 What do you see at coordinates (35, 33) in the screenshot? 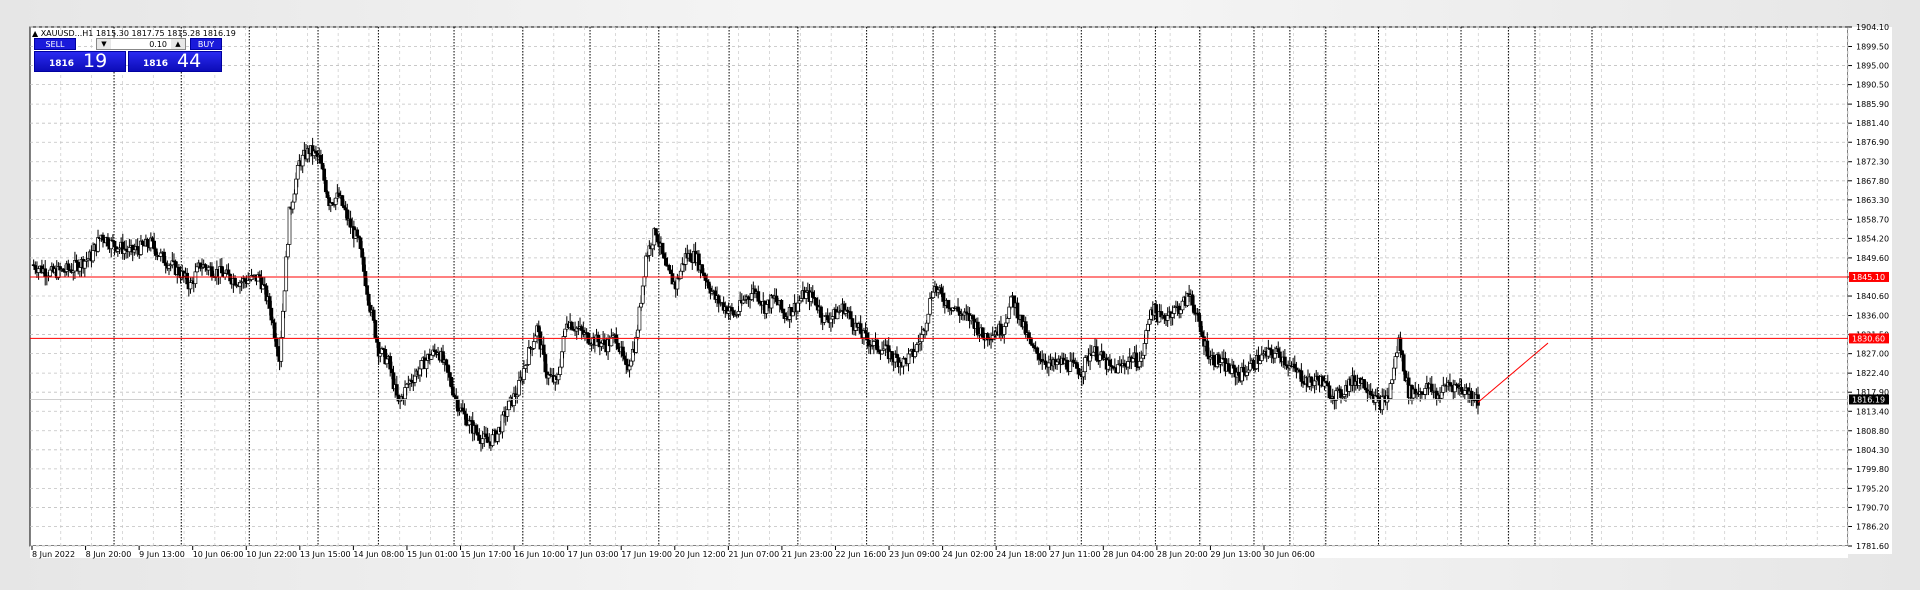
I see `chart-menu-icon: ▲` at bounding box center [35, 33].